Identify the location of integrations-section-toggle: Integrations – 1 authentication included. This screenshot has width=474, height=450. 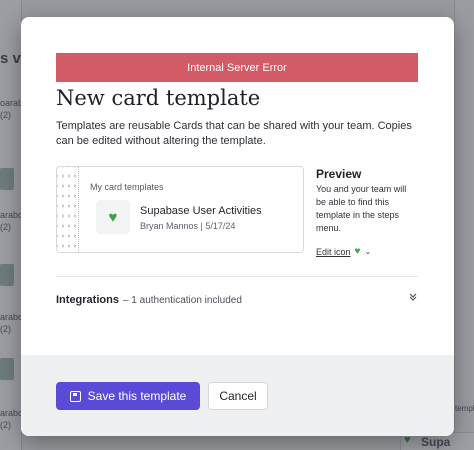
(237, 300).